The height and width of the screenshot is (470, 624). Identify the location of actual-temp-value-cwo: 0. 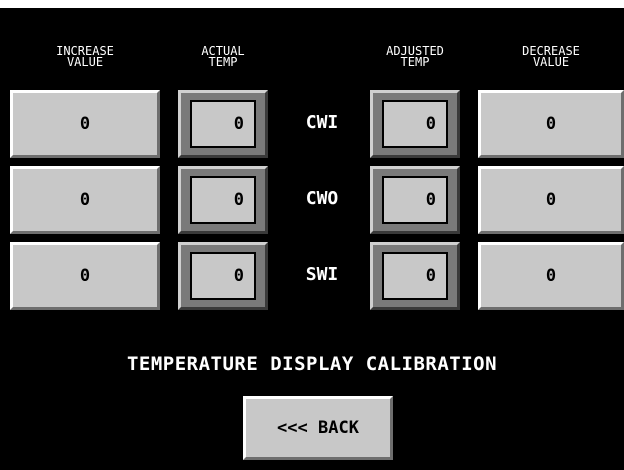
(223, 200).